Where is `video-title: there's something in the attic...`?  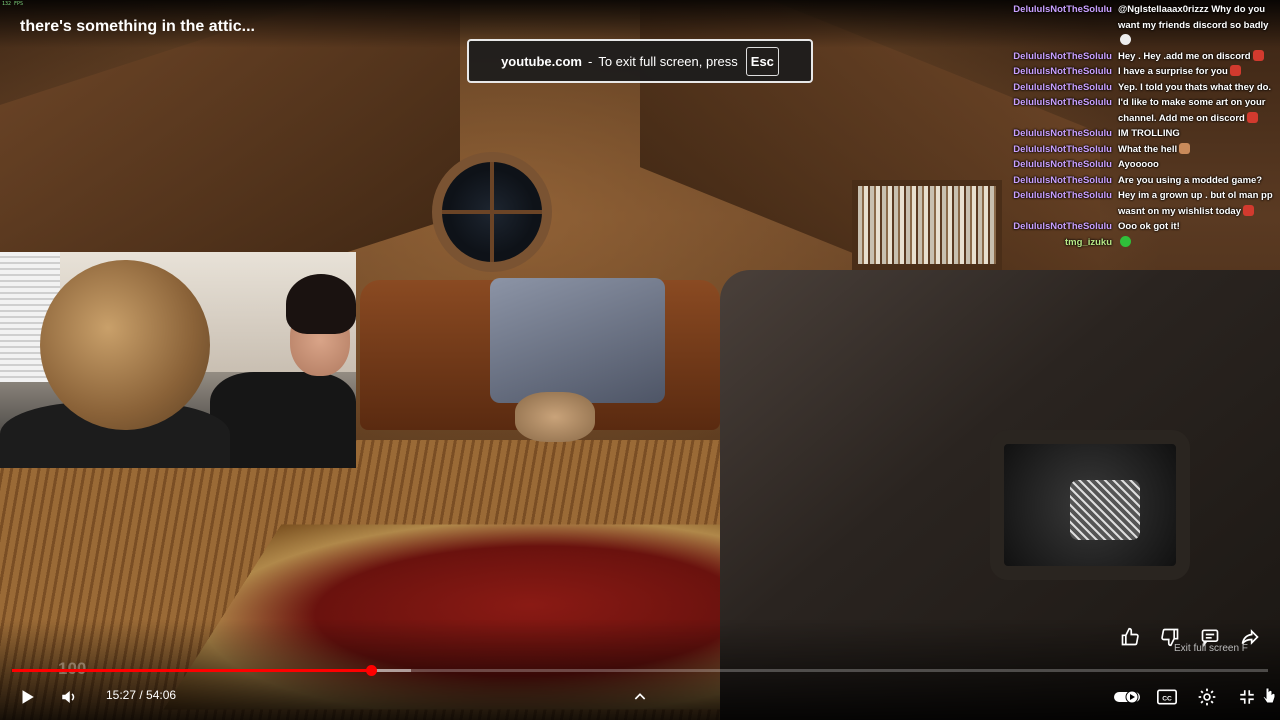
video-title: there's something in the attic... is located at coordinates (137, 27).